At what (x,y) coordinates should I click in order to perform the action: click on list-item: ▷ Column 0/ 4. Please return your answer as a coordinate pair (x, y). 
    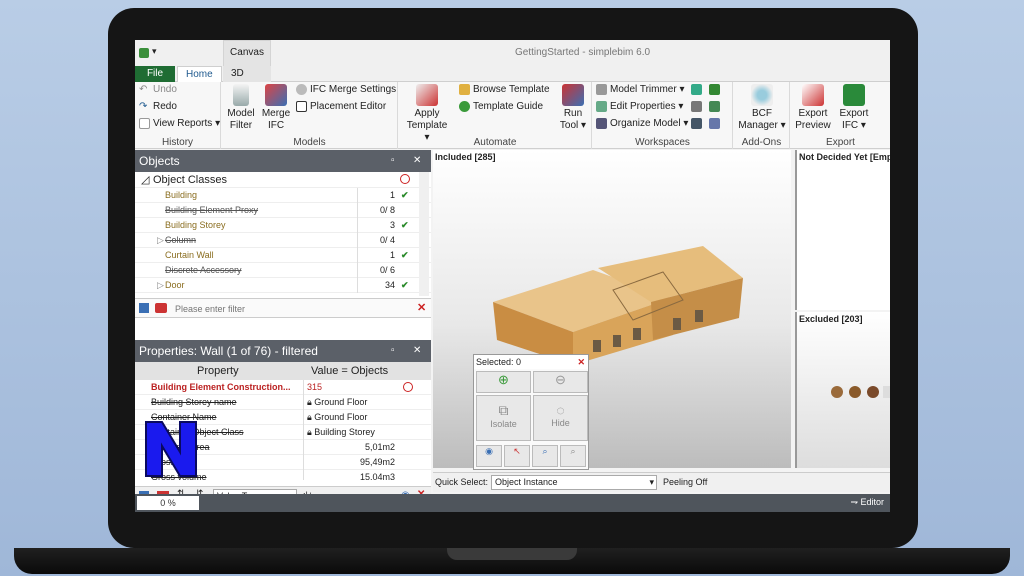
    Looking at the image, I should click on (283, 240).